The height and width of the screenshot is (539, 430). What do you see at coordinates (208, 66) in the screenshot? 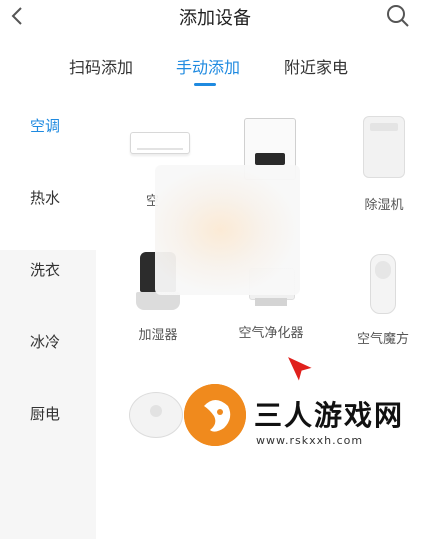
I see `tab-manual-add: 手动添加` at bounding box center [208, 66].